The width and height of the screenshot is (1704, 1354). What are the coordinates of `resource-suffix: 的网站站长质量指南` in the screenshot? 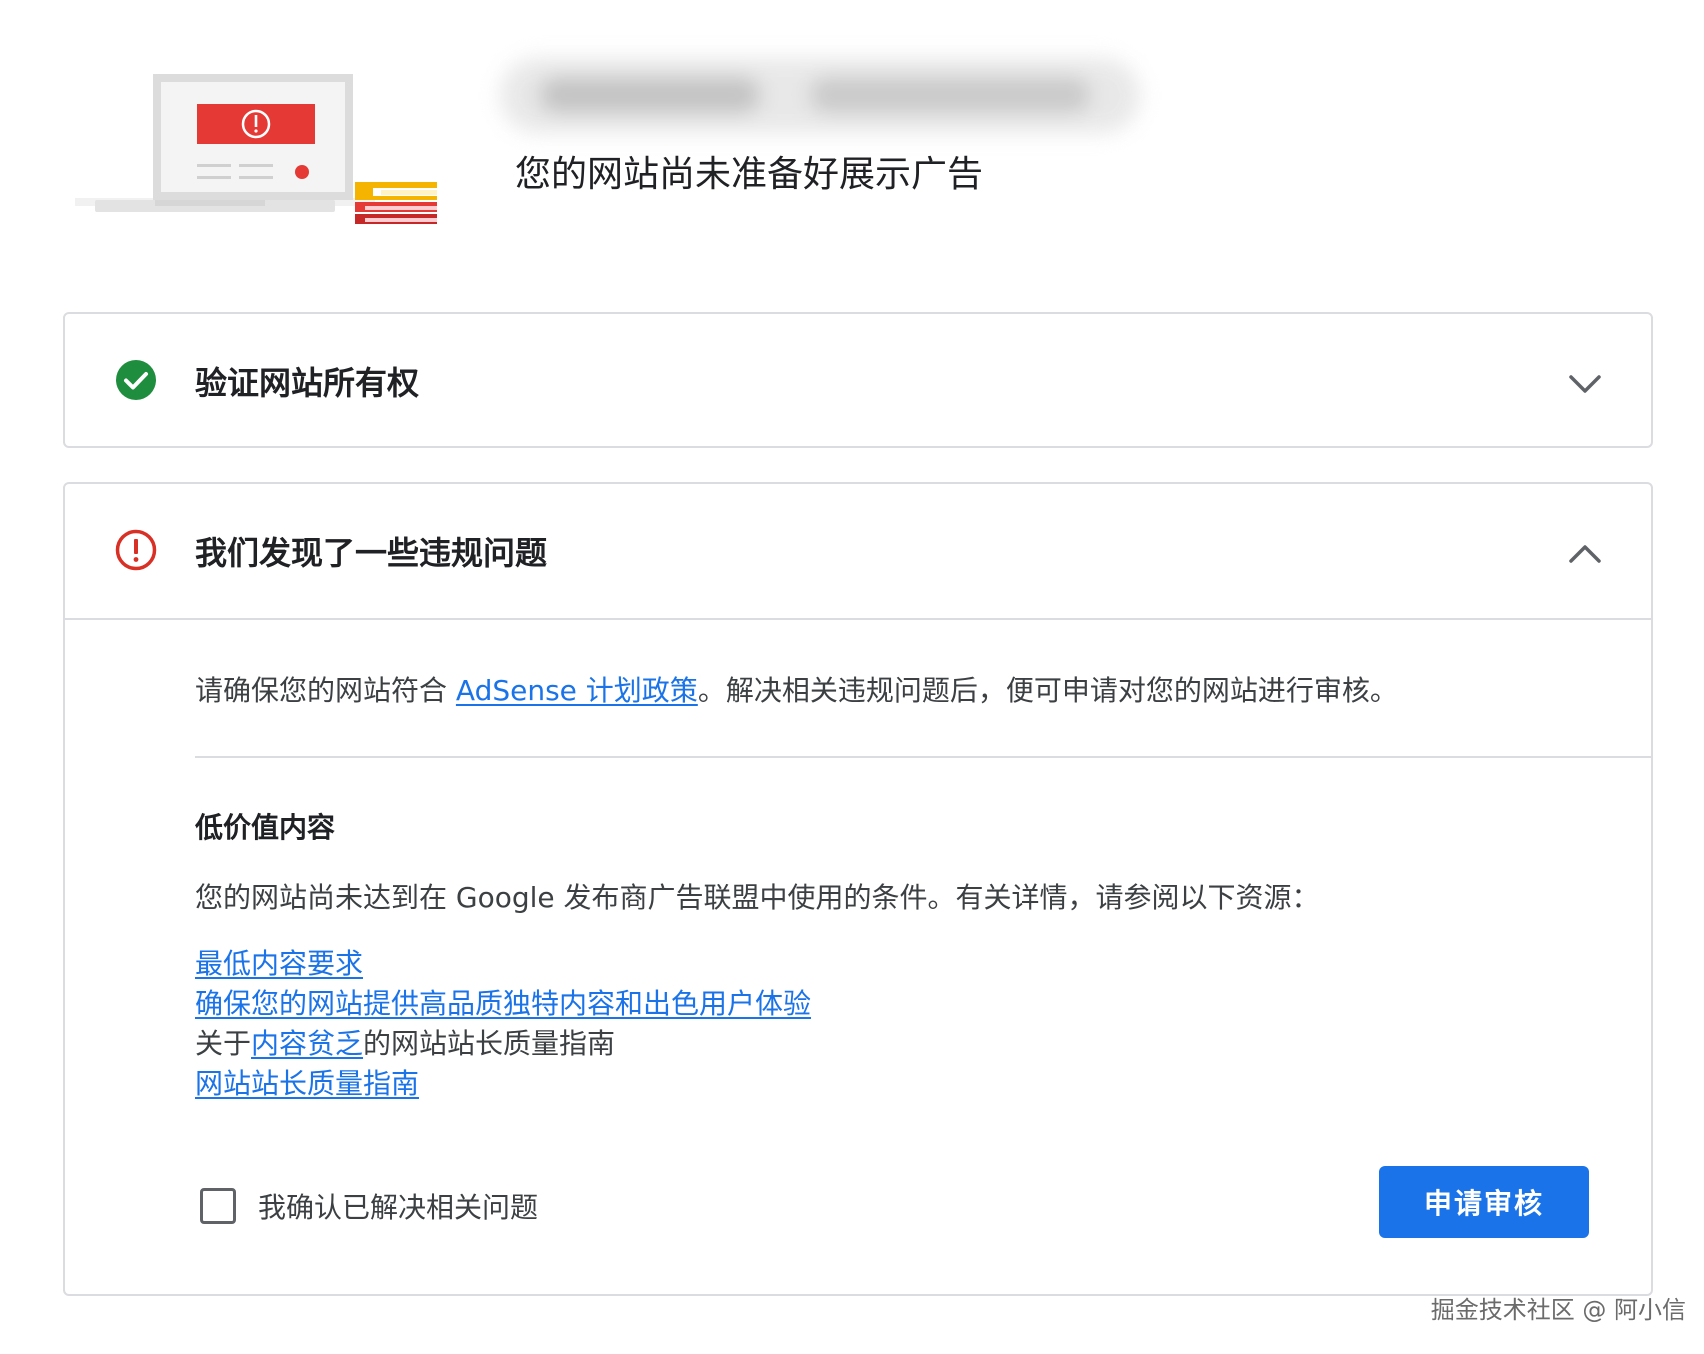 It's located at (489, 1043).